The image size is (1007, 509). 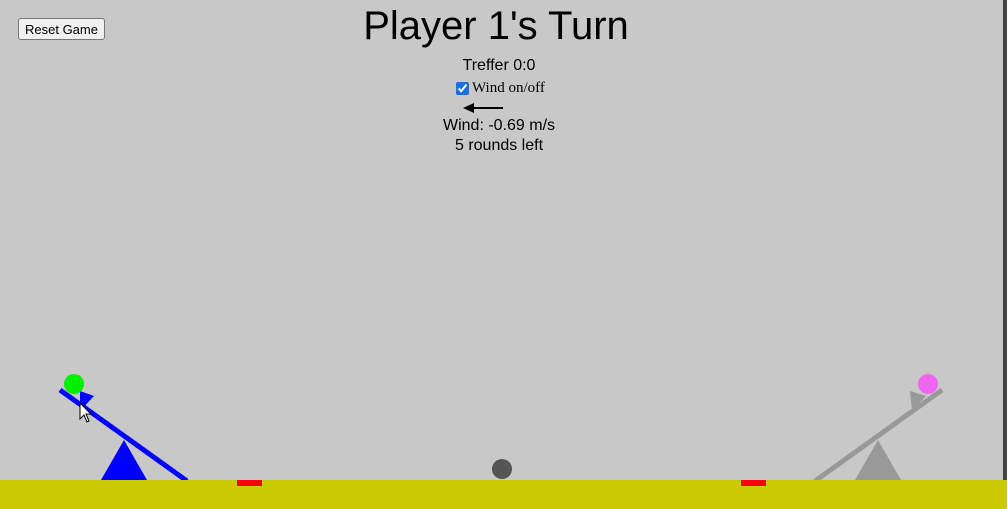 I want to click on targets-layer, so click(x=501, y=483).